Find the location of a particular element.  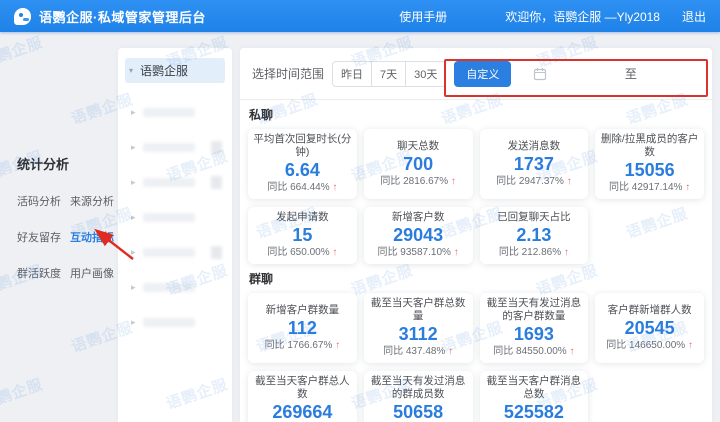

metric-value: 20545 is located at coordinates (649, 327).